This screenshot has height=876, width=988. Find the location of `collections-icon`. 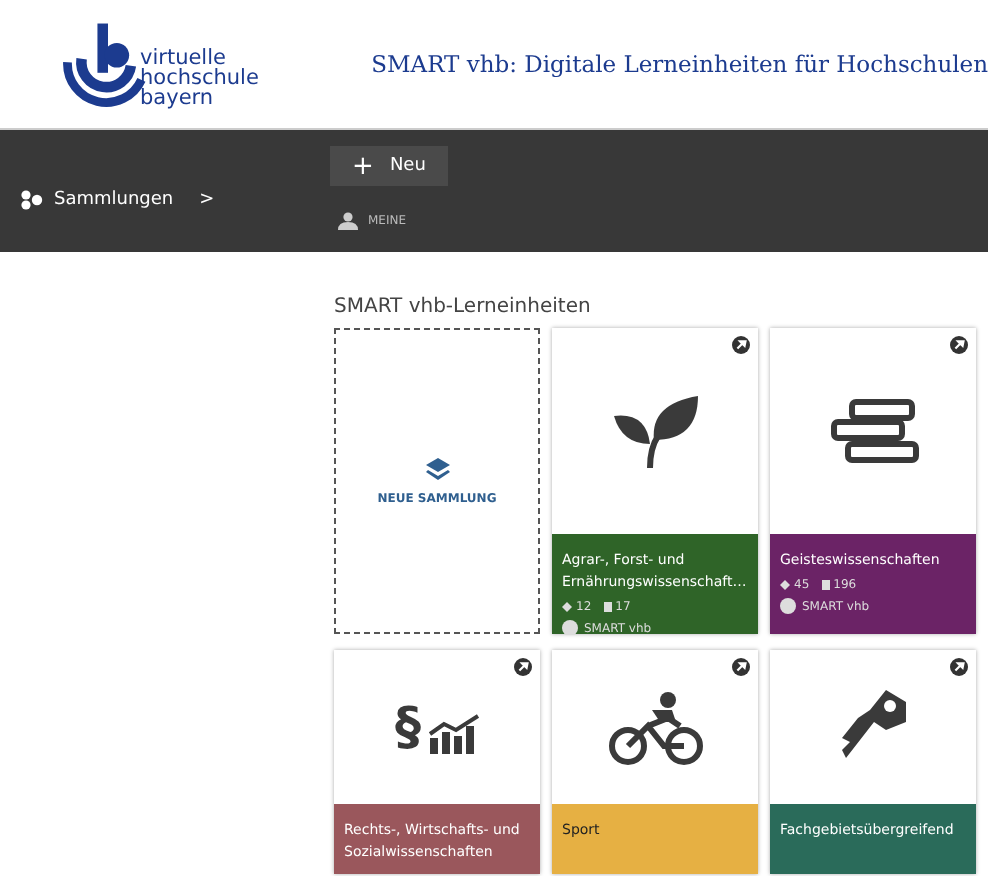

collections-icon is located at coordinates (32, 200).